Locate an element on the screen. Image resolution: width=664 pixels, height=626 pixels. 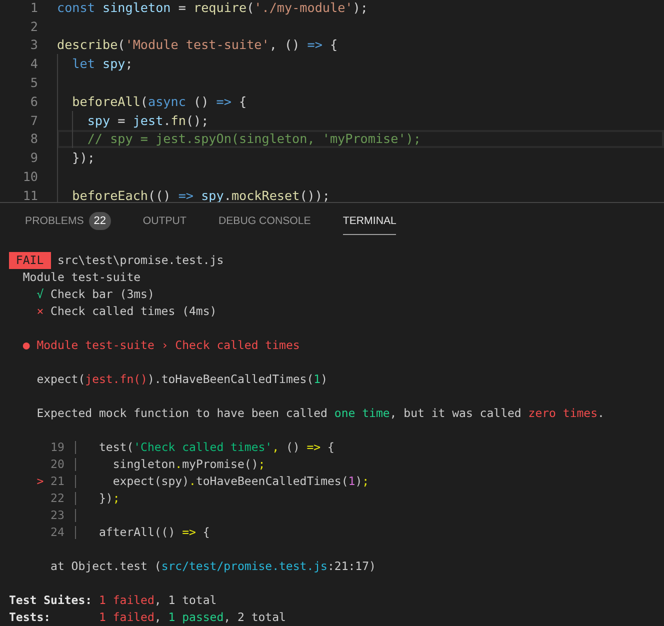
stack-frame: at Object.test (src/test/promise.test.js:21:17) is located at coordinates (213, 566).